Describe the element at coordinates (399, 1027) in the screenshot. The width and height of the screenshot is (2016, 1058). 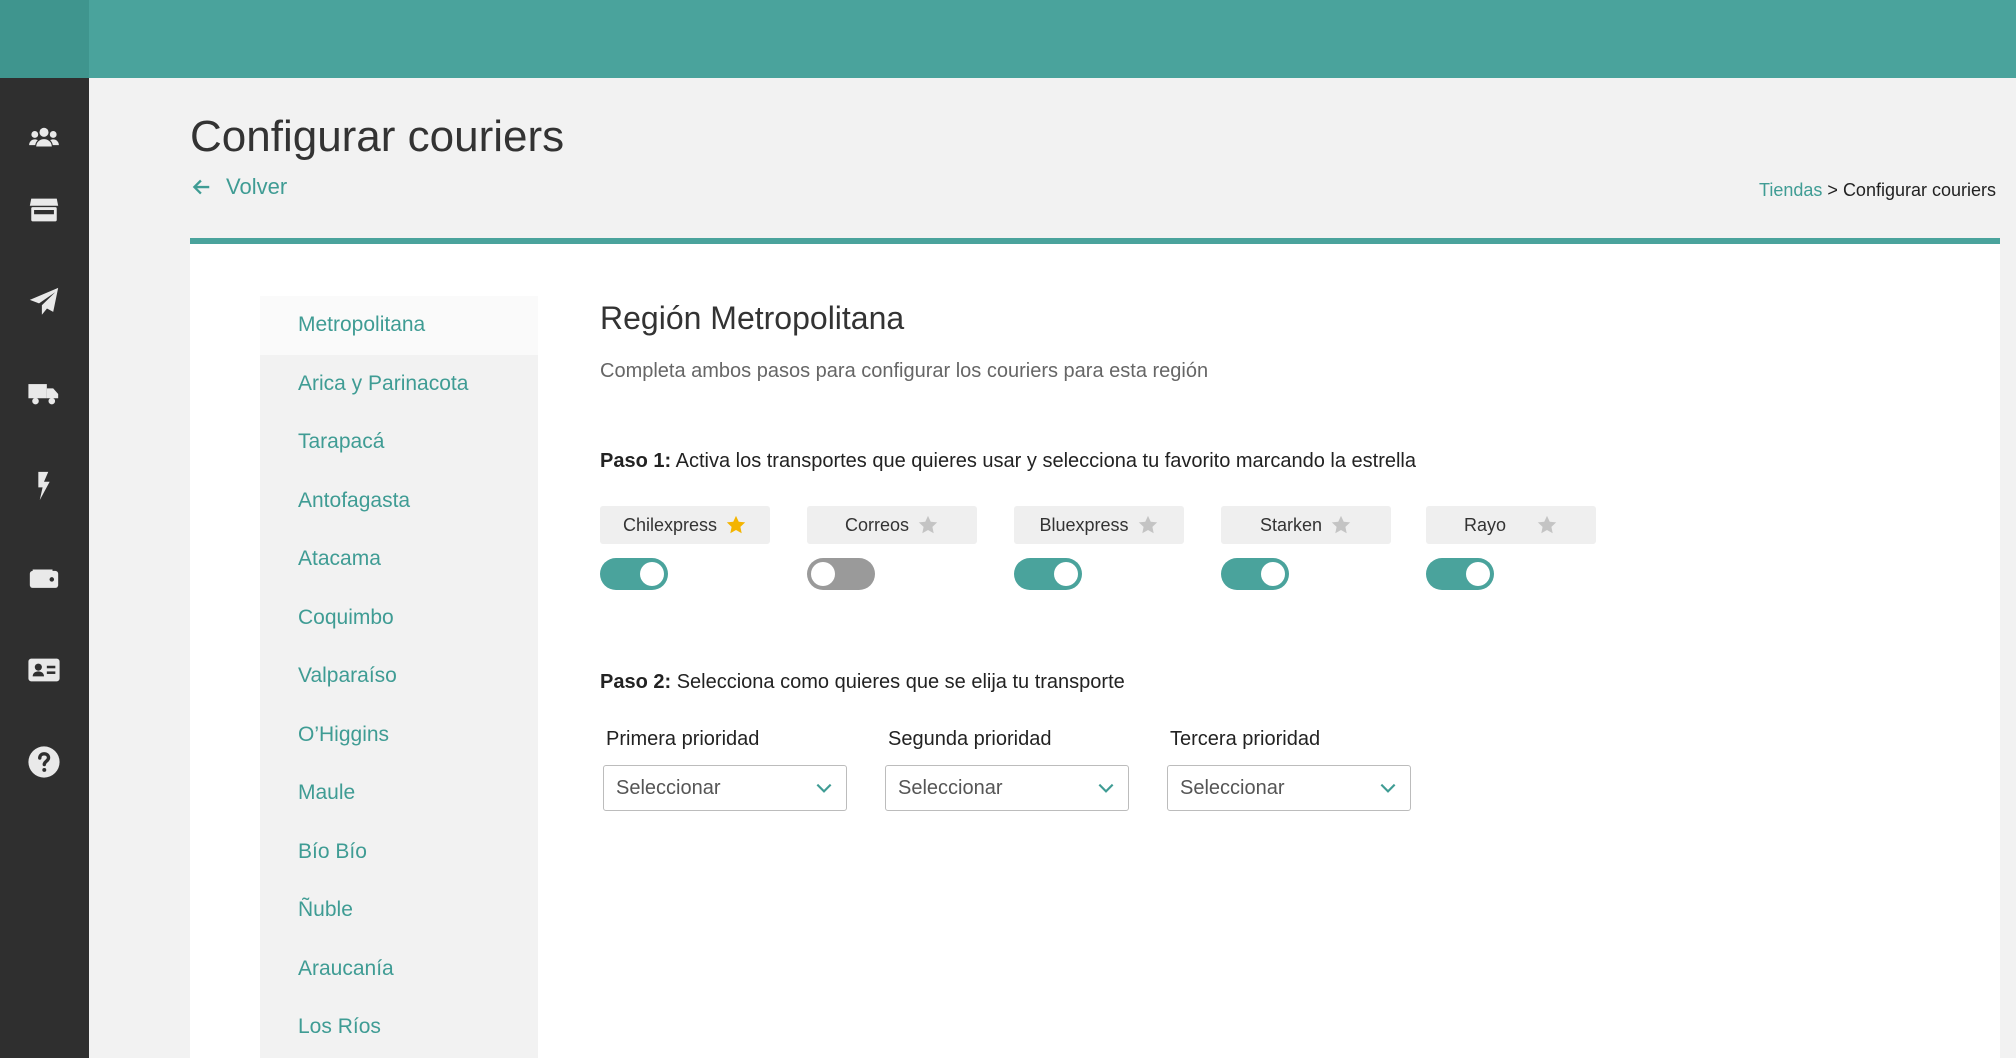
I see `region-item-los-rios: Los Ríos` at that location.